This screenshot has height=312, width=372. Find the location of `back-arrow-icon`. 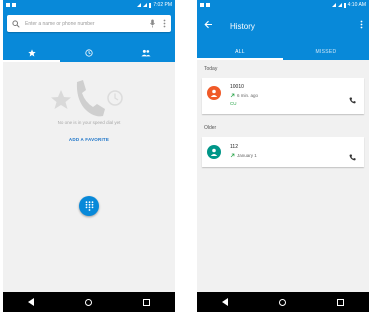

back-arrow-icon is located at coordinates (208, 26).